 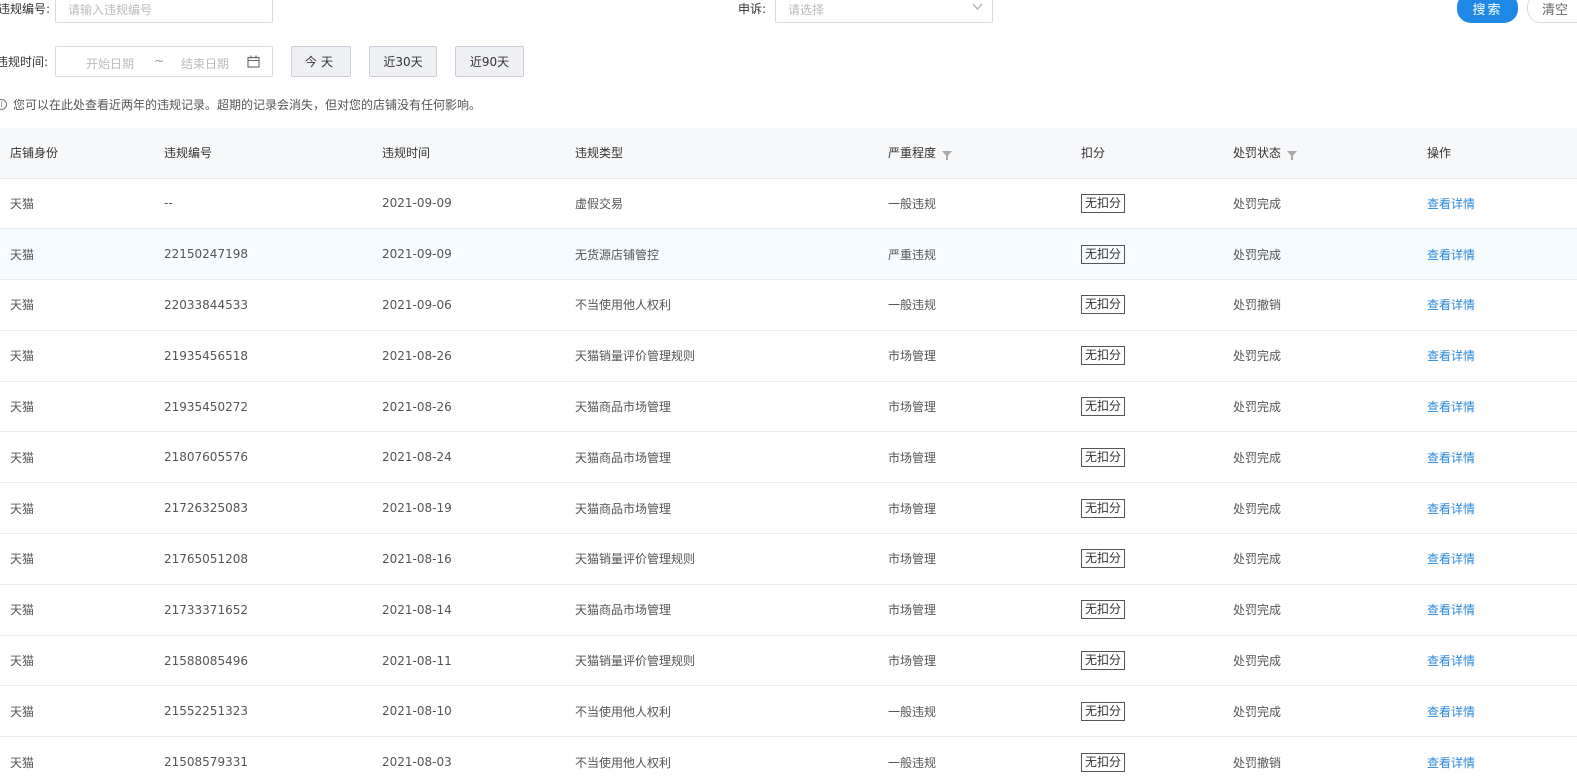 What do you see at coordinates (417, 609) in the screenshot?
I see `cell-violation-time-text: 2021-08-14` at bounding box center [417, 609].